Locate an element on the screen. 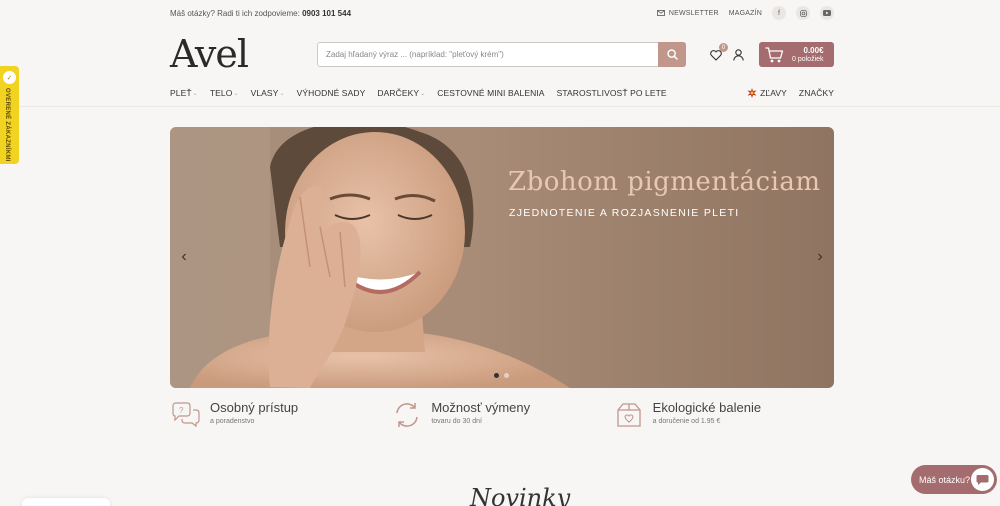 This screenshot has height=506, width=1000. instagram-icon is located at coordinates (803, 13).